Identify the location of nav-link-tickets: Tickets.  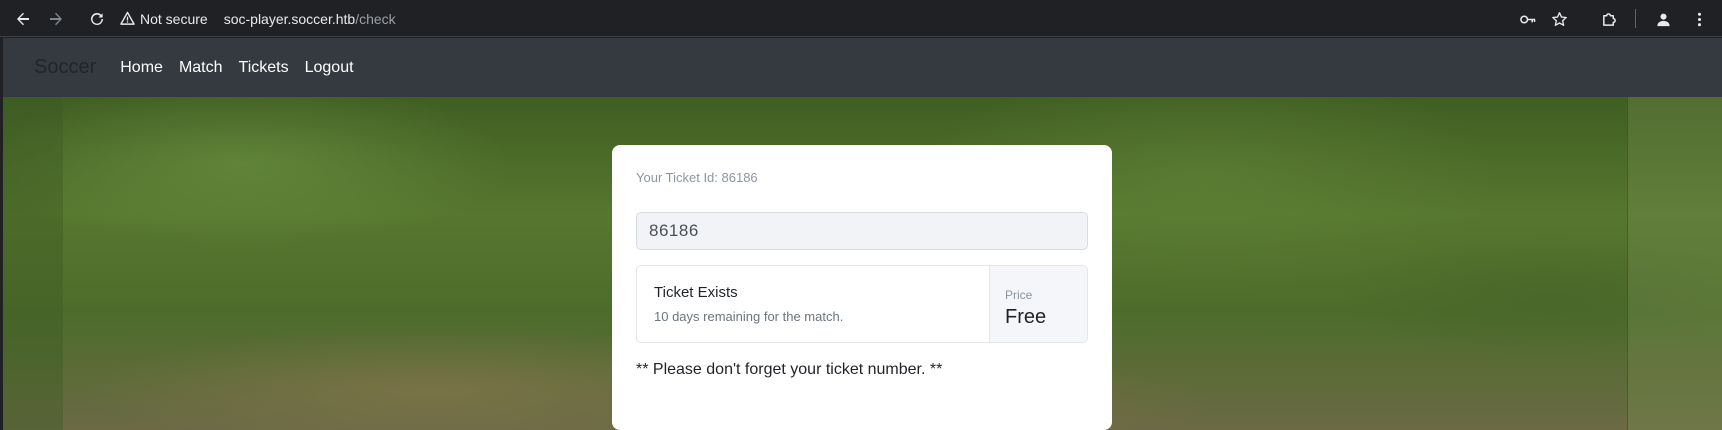
(264, 68).